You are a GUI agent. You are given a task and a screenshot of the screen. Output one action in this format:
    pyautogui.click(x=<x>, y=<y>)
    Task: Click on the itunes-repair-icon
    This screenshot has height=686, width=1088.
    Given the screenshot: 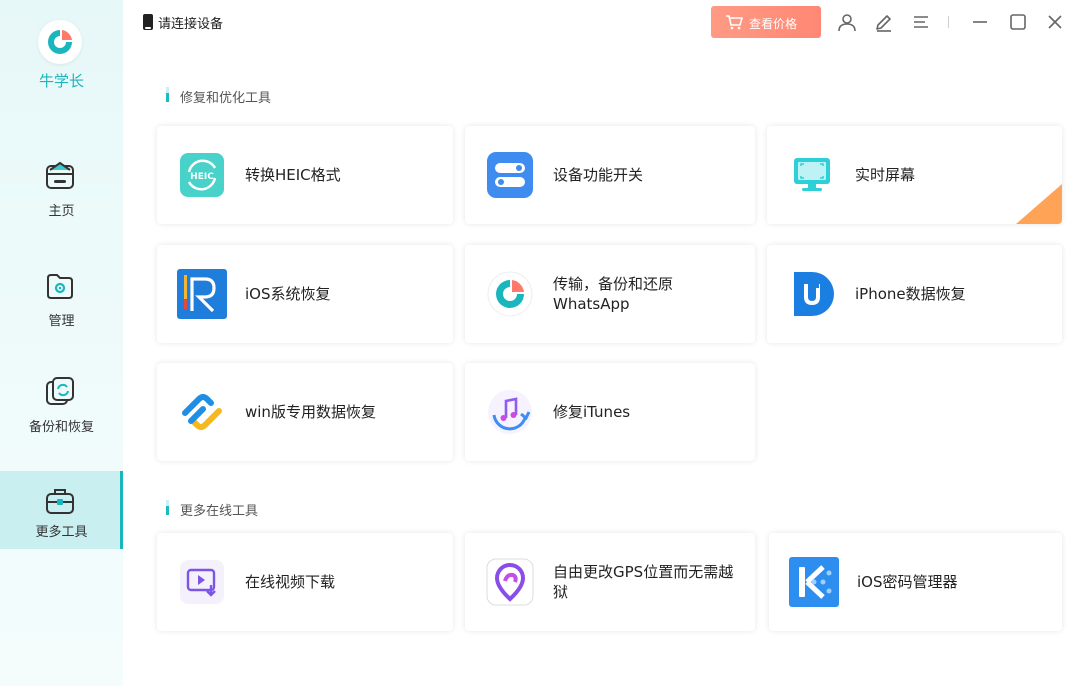 What is the action you would take?
    pyautogui.click(x=510, y=412)
    